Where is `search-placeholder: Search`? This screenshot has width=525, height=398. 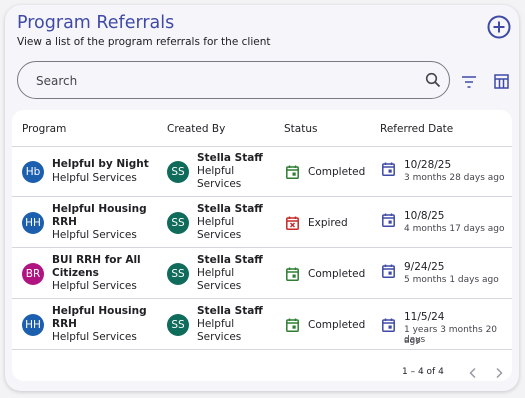
search-placeholder: Search is located at coordinates (57, 81).